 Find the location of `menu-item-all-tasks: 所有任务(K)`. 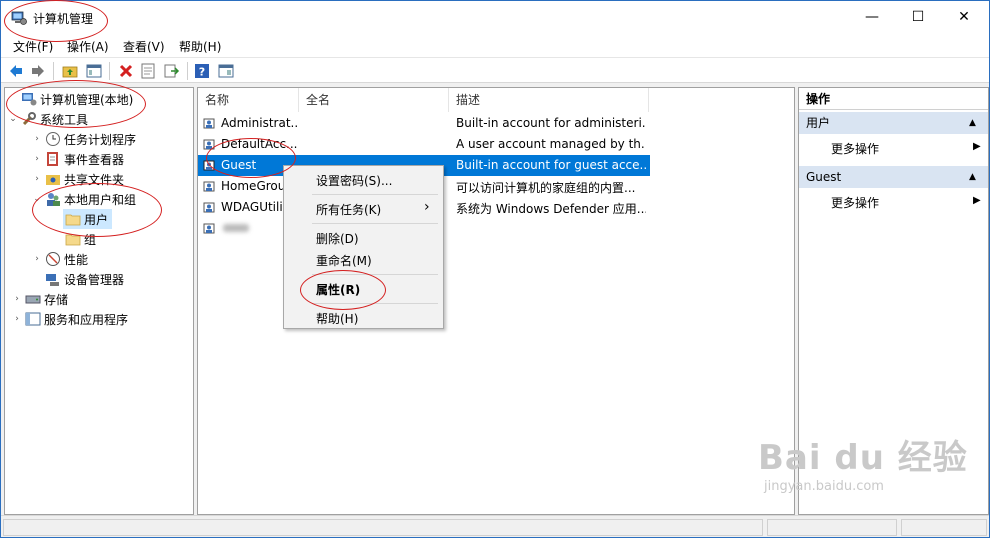

menu-item-all-tasks: 所有任务(K) is located at coordinates (348, 209).